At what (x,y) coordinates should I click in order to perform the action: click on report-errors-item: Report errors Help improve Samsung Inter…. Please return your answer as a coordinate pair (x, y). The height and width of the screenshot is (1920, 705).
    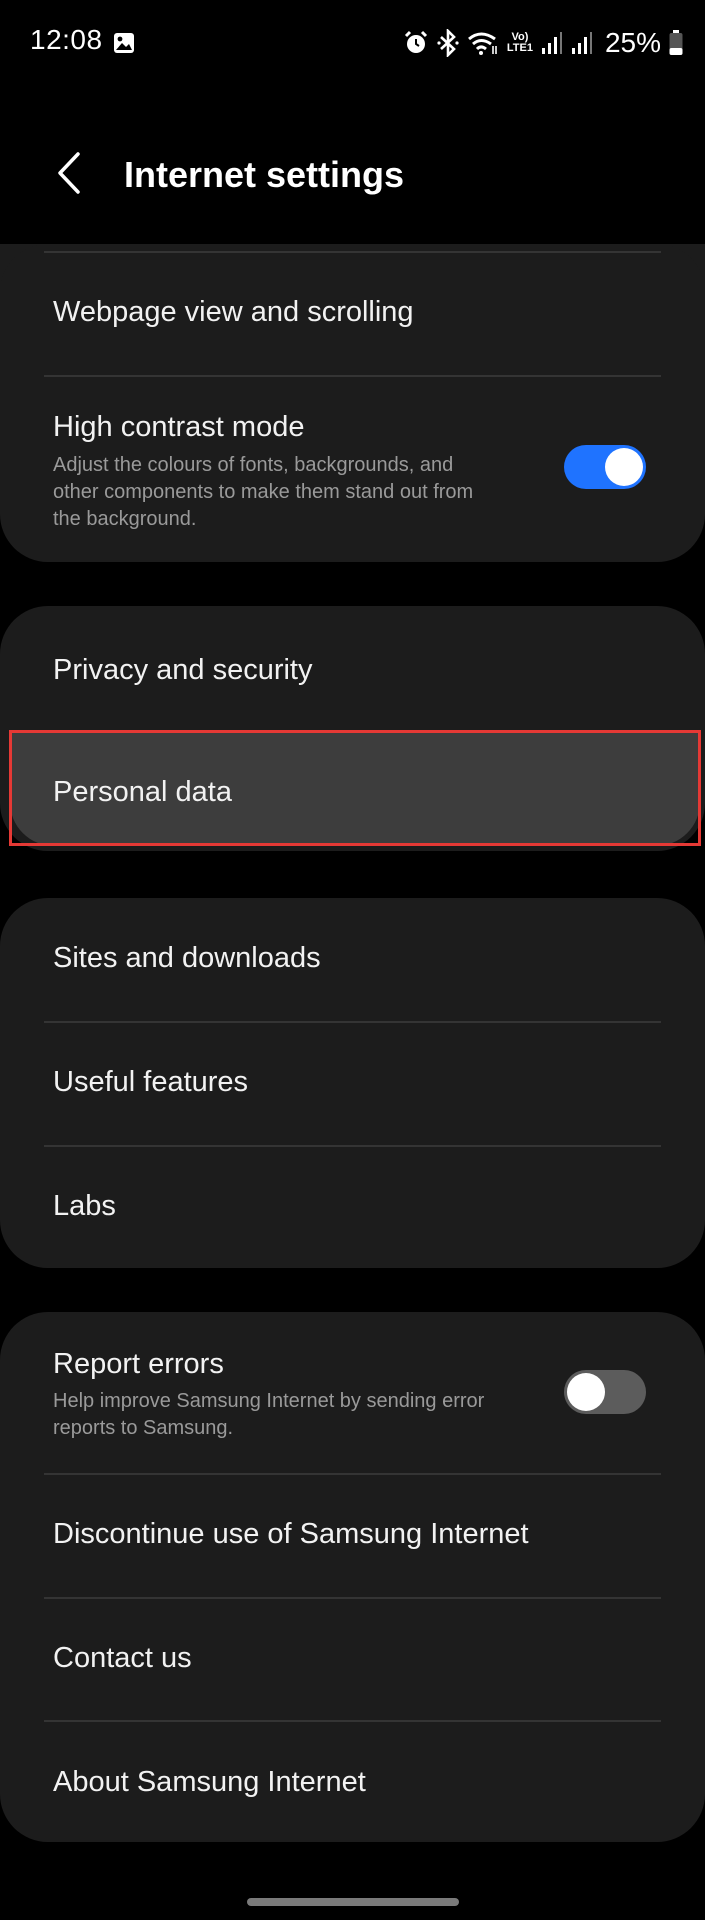
    Looking at the image, I should click on (352, 1393).